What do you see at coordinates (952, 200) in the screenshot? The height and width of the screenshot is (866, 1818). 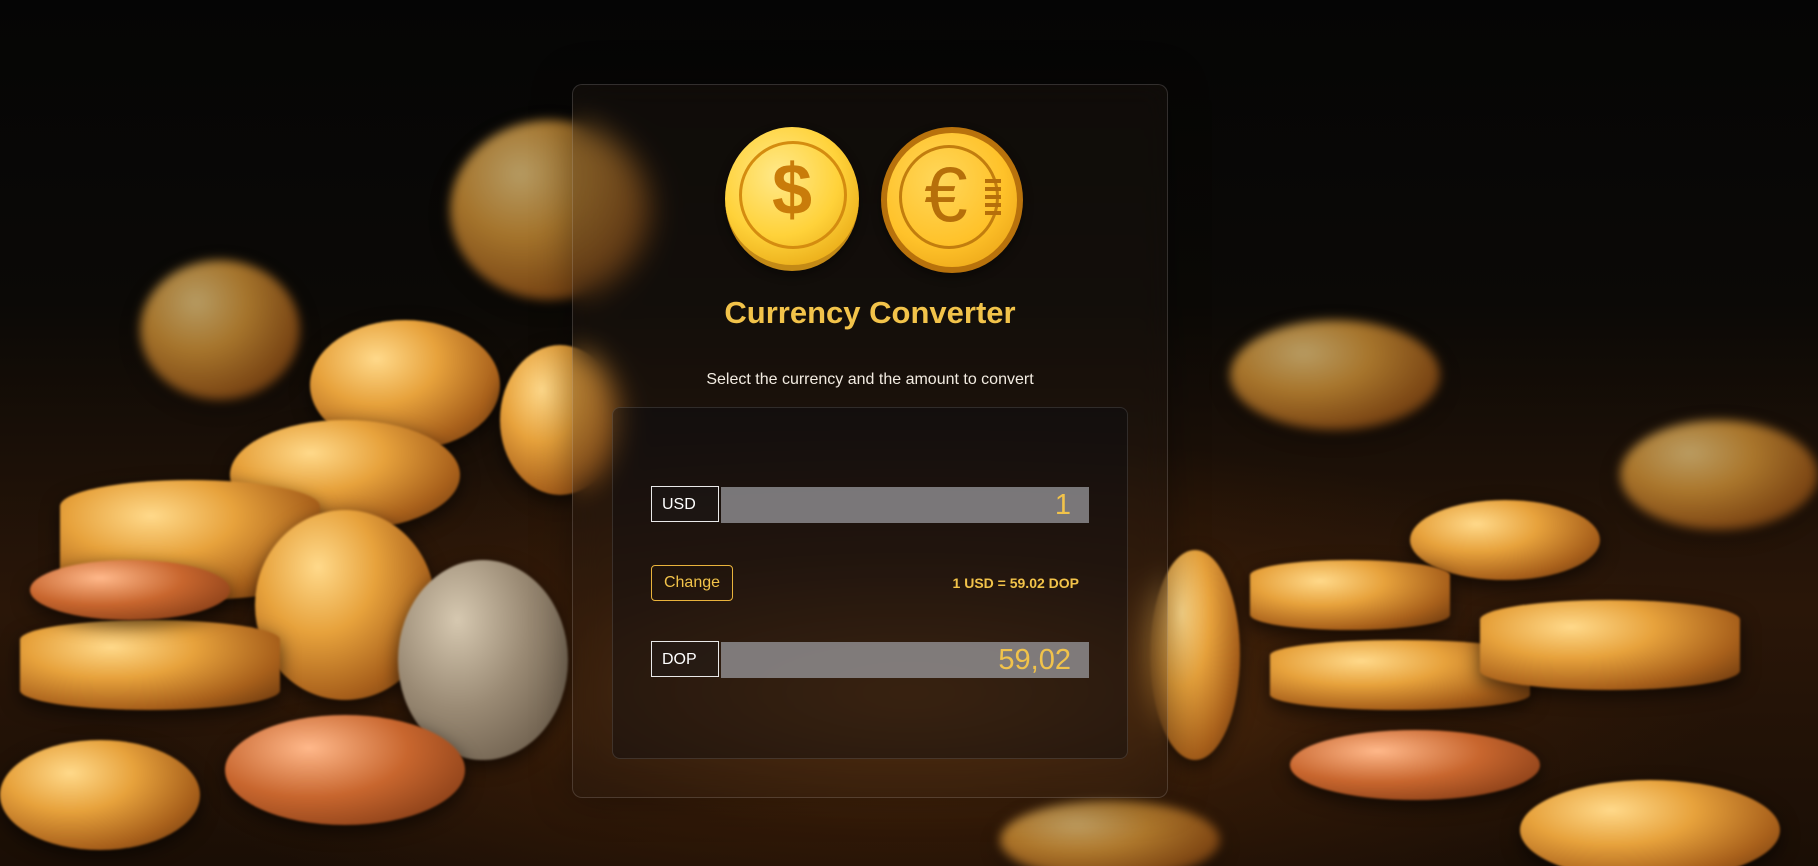 I see `euro-coin-icon: €` at bounding box center [952, 200].